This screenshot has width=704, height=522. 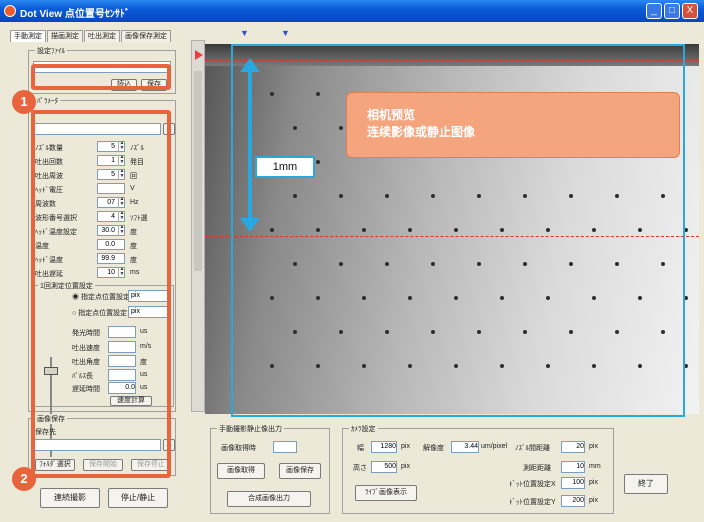 I want to click on scale-arrow, so click(x=250, y=145).